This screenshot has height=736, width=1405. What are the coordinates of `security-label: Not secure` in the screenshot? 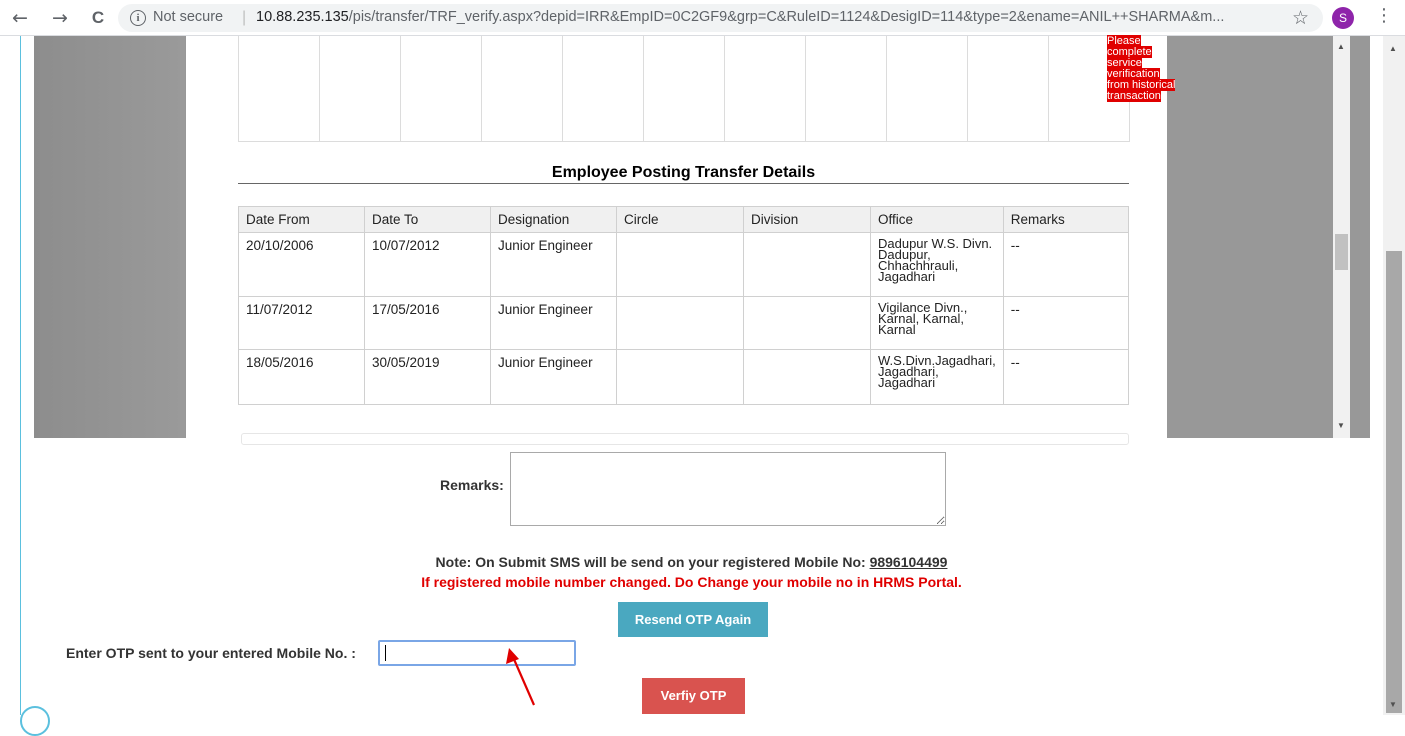 It's located at (188, 17).